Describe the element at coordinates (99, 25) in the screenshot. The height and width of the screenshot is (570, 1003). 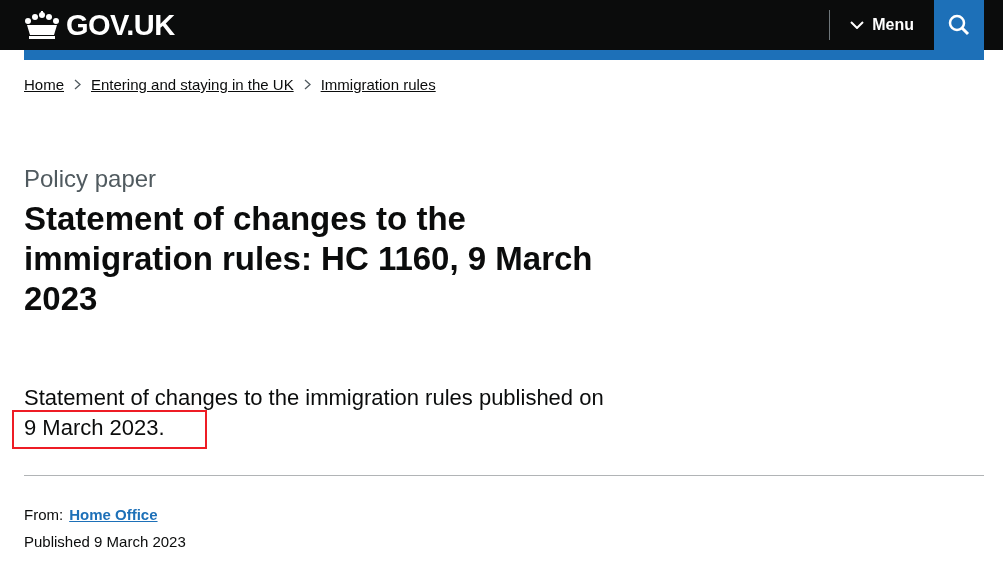
I see `site-logo: GOV.UK` at that location.